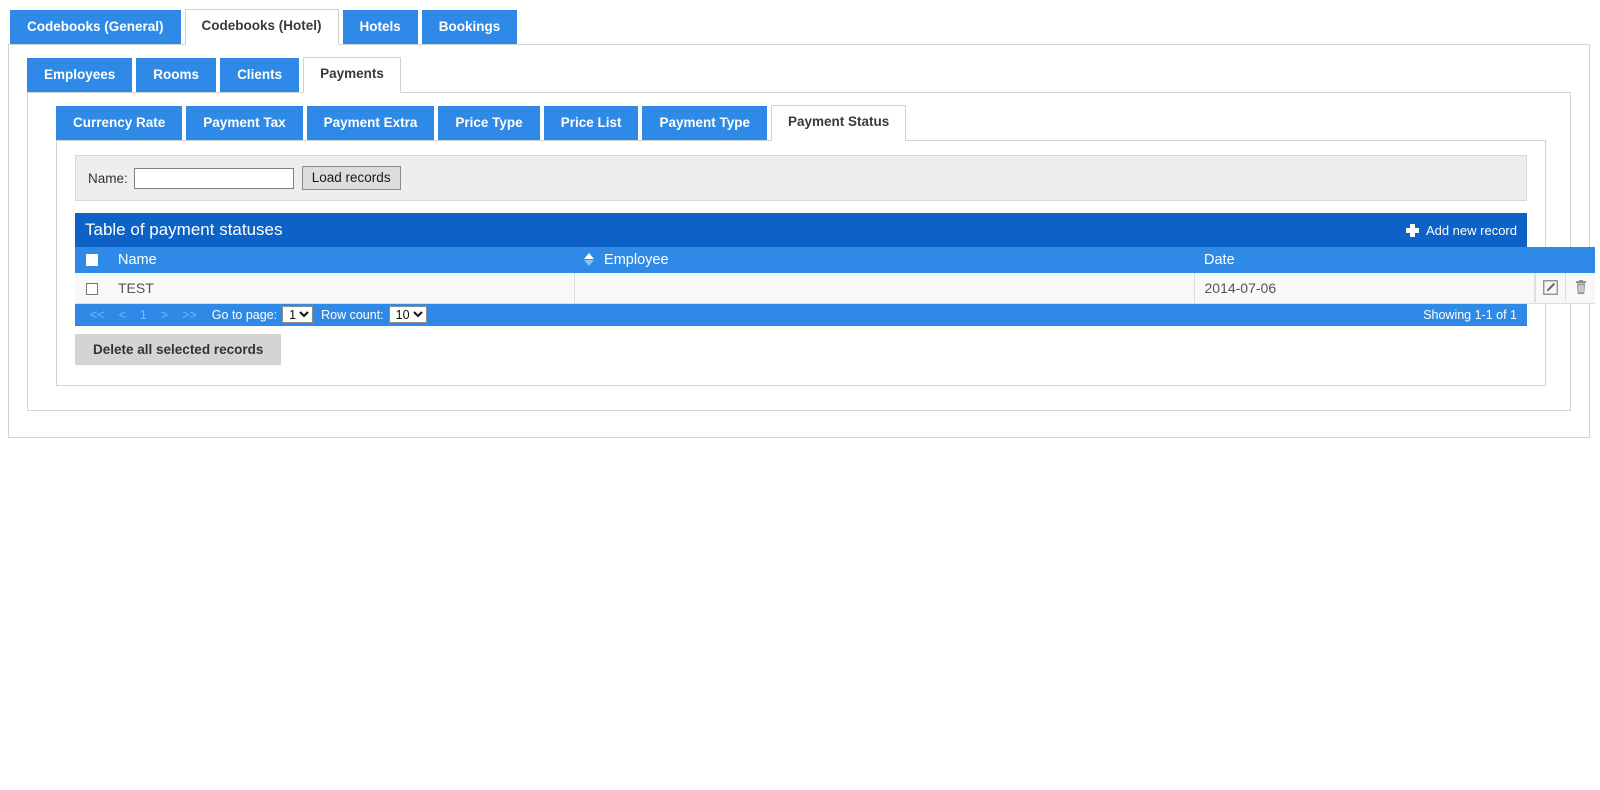 This screenshot has height=790, width=1600. I want to click on row-count-label: Row count:, so click(352, 314).